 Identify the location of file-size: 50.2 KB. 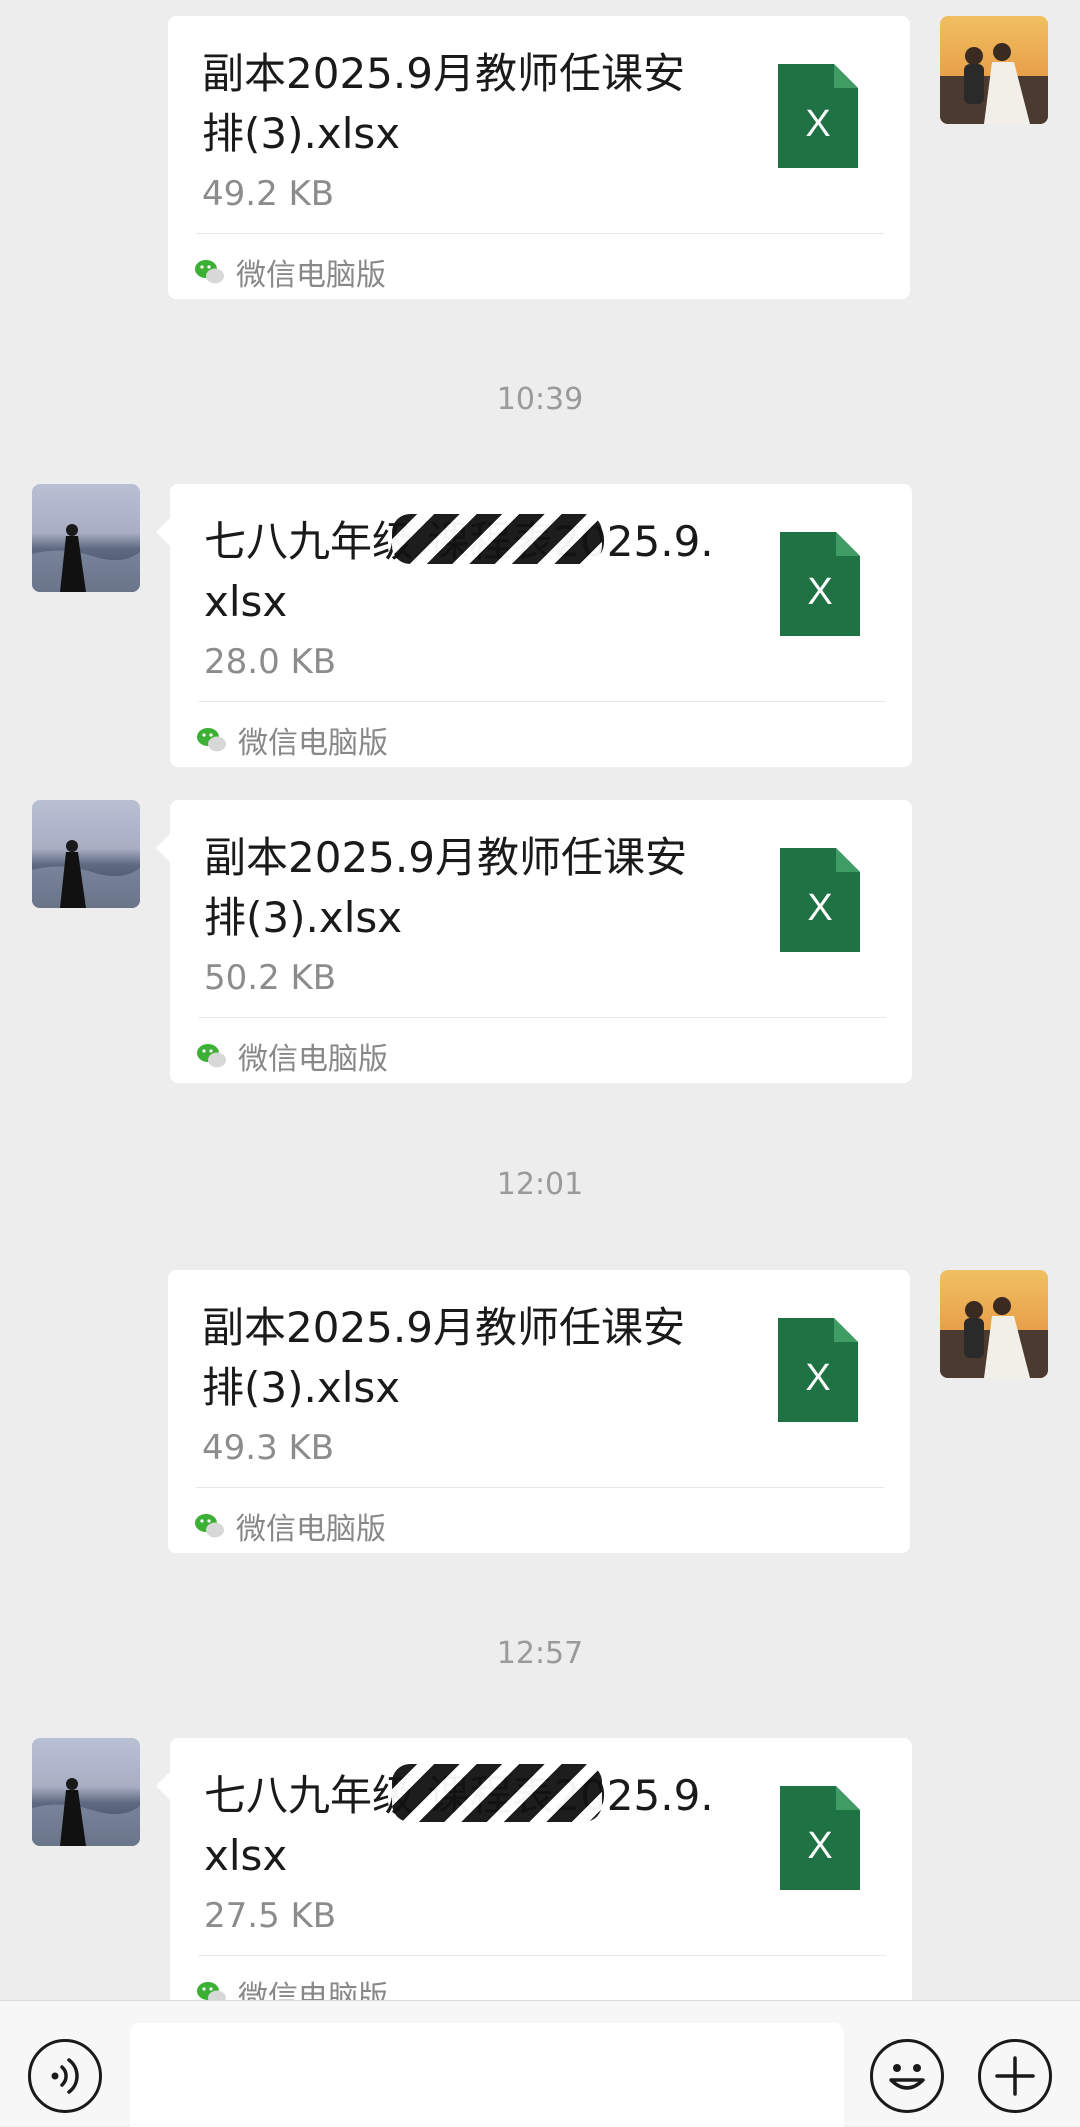
(270, 978).